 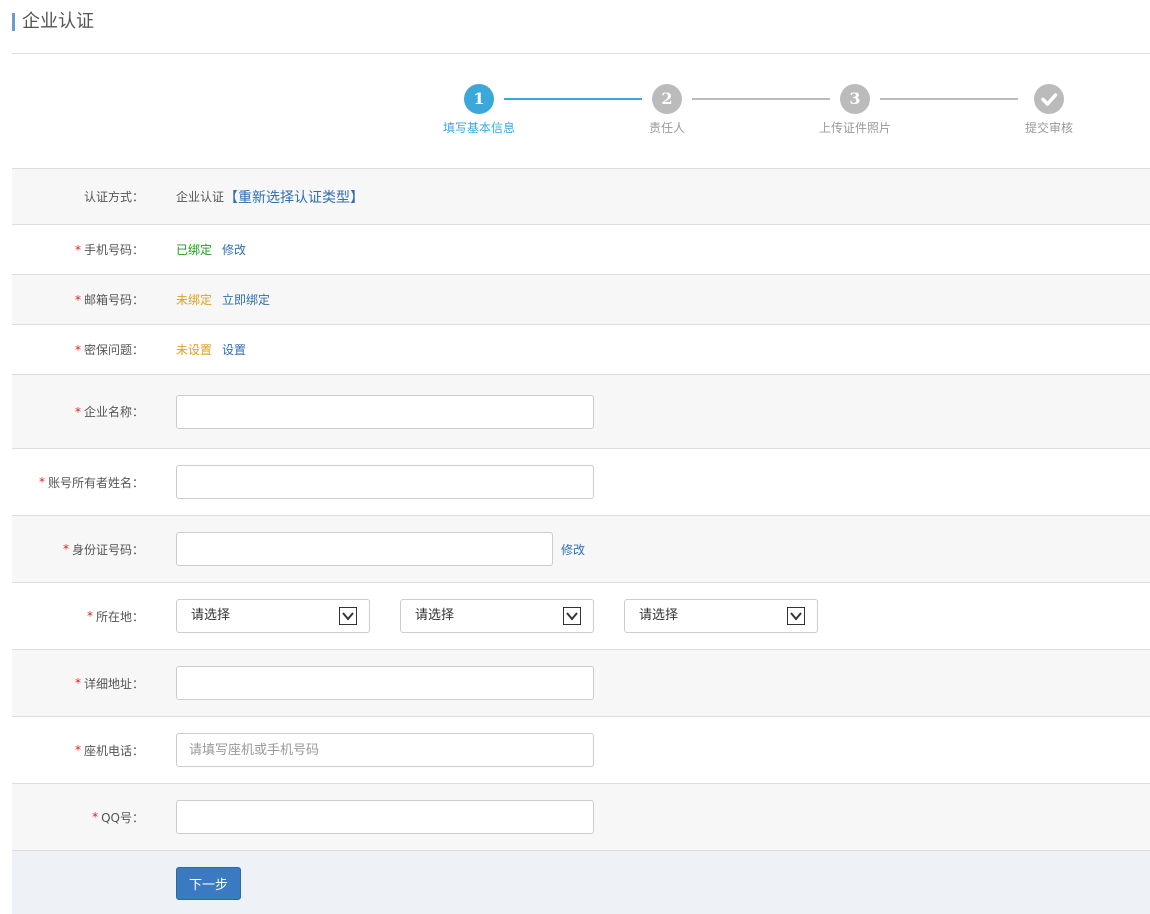 I want to click on row-company-name: * 企业名称：, so click(x=581, y=412).